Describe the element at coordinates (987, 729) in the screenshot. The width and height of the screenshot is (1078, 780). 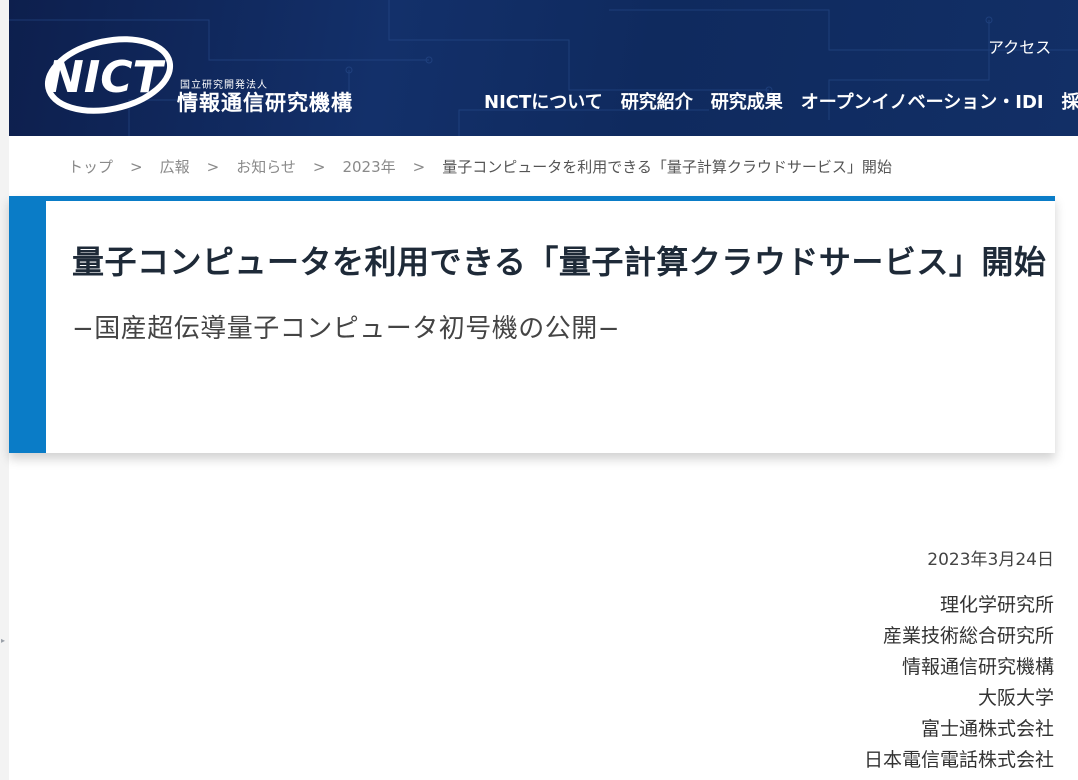
I see `organization-name: 富士通株式会社` at that location.